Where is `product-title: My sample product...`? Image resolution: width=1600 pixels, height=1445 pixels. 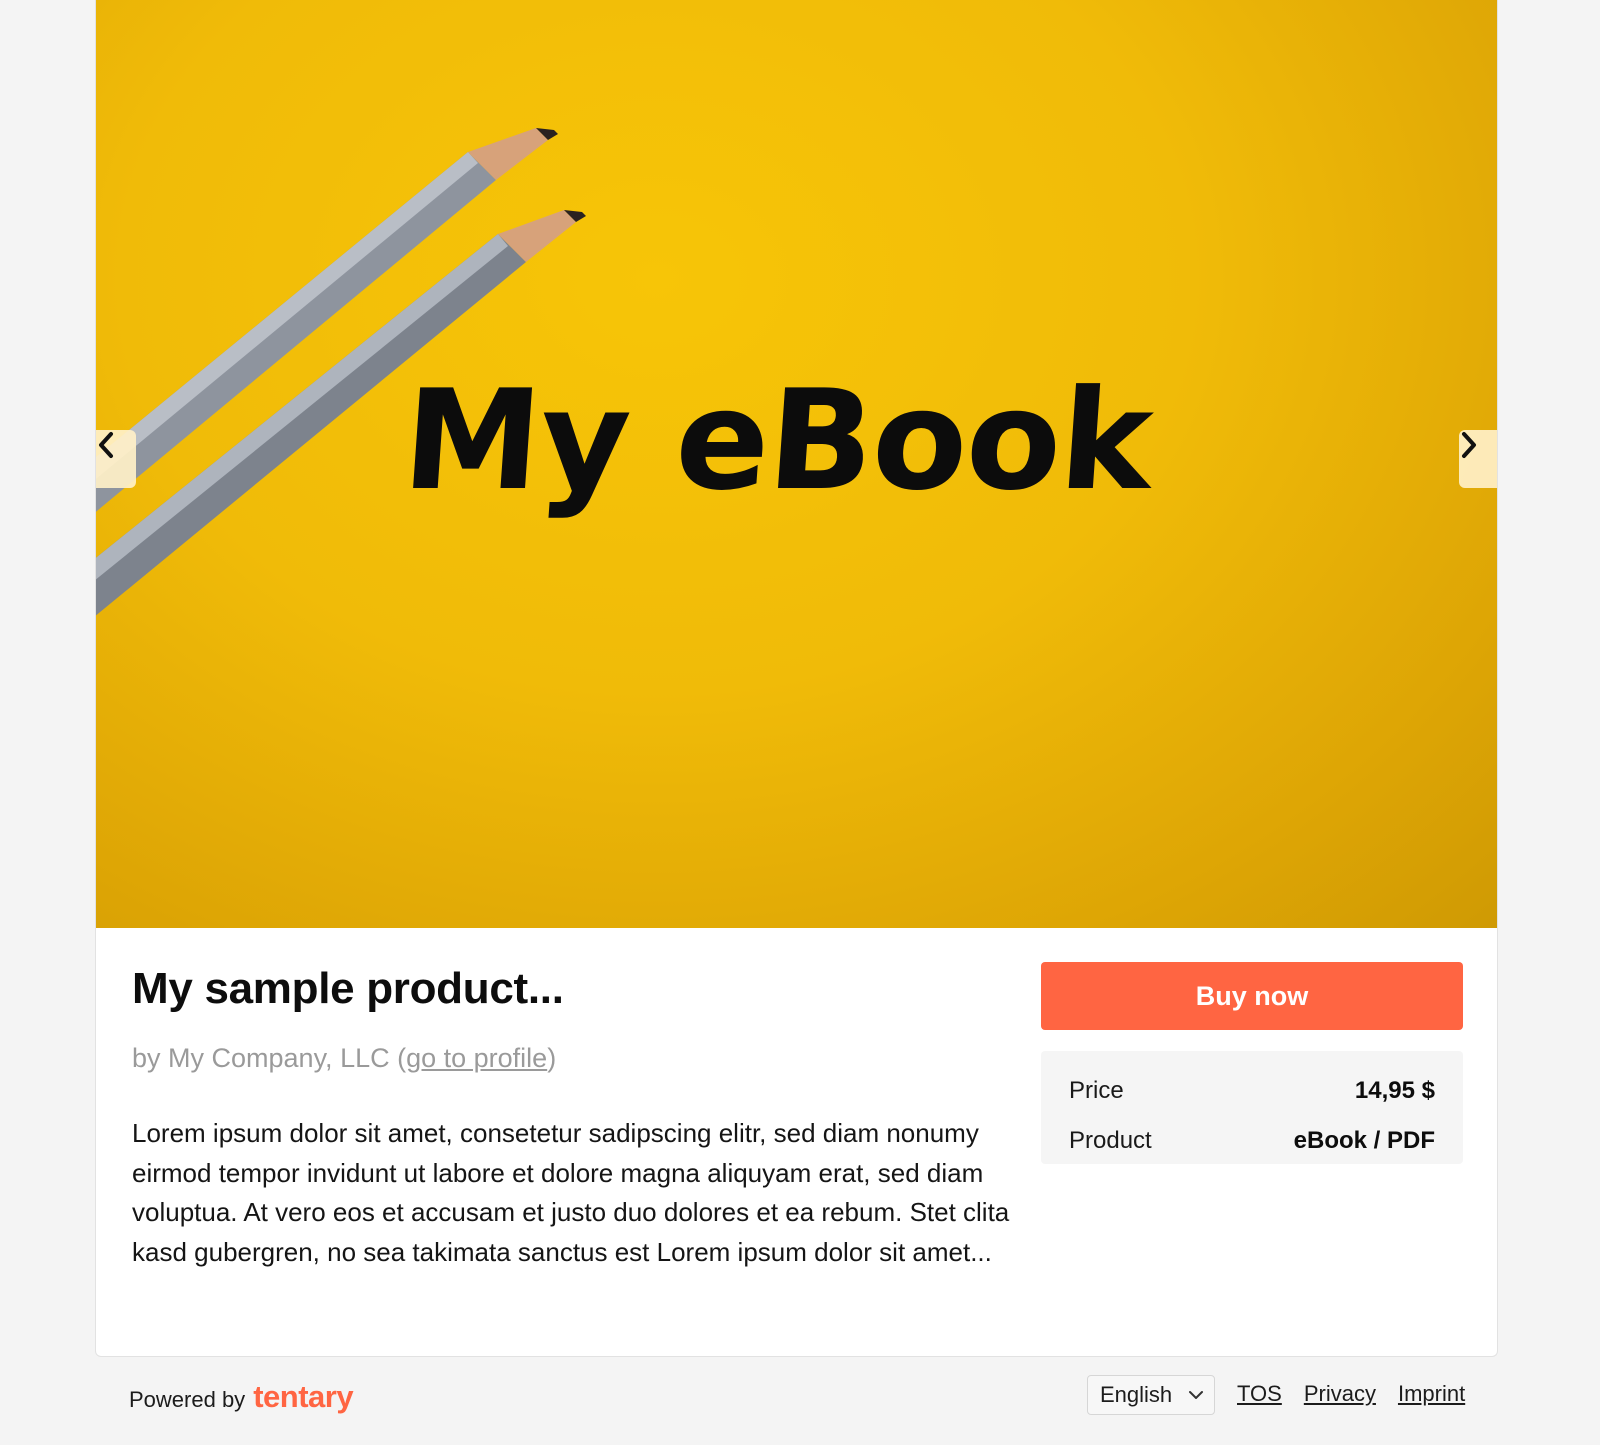 product-title: My sample product... is located at coordinates (348, 988).